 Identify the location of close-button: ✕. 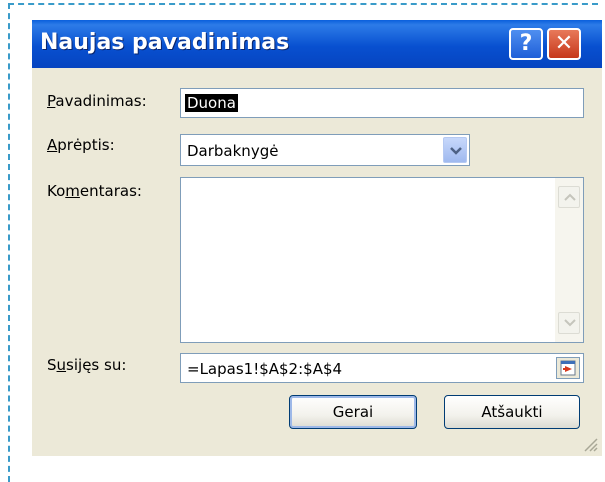
(564, 44).